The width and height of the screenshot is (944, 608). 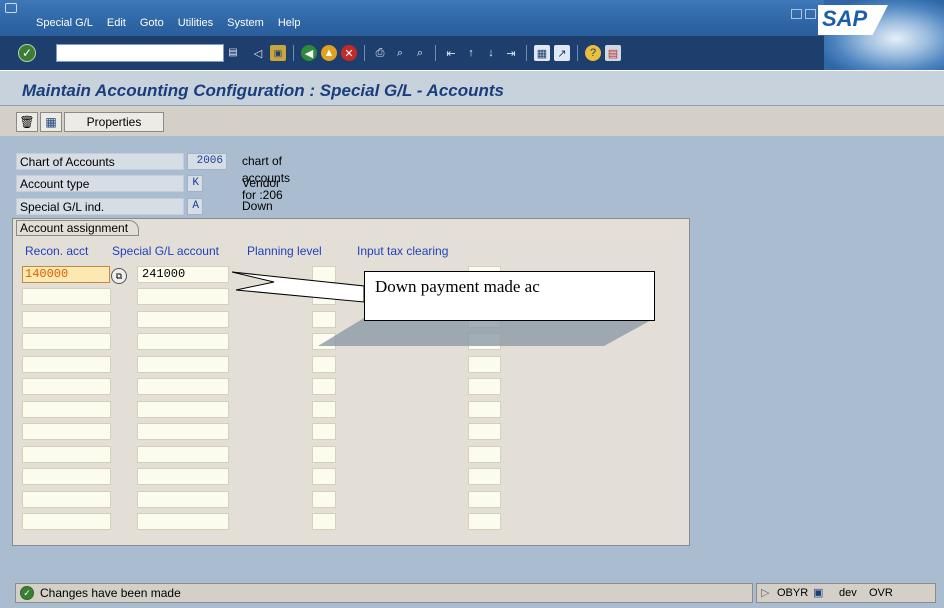 I want to click on system-id: dev, so click(x=848, y=593).